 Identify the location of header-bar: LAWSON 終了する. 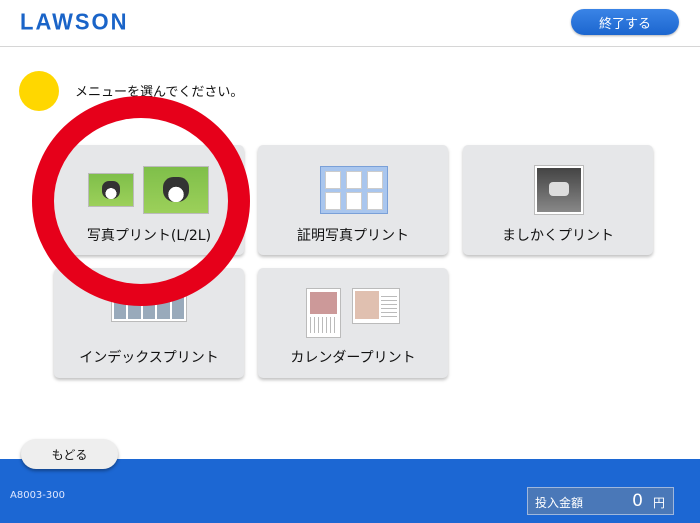
(350, 23).